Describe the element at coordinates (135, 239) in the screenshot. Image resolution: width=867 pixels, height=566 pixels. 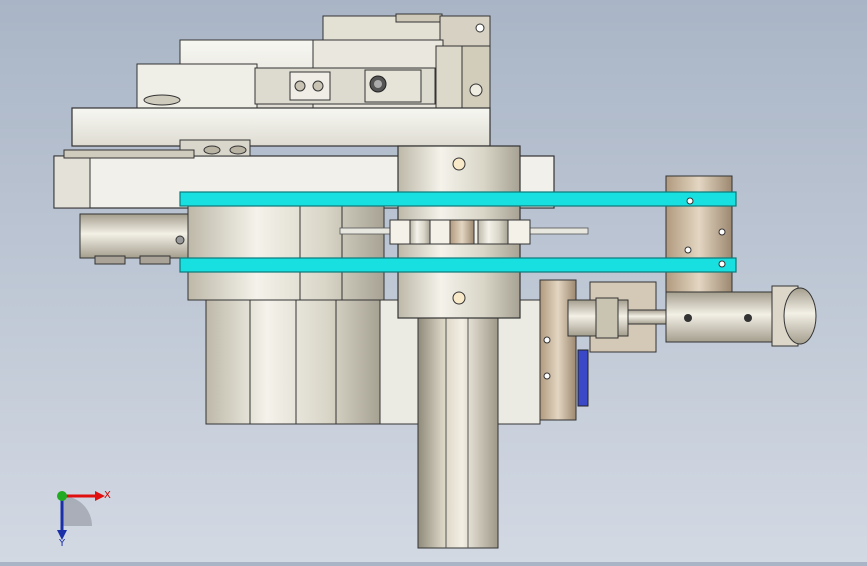
I see `clamp-block` at that location.